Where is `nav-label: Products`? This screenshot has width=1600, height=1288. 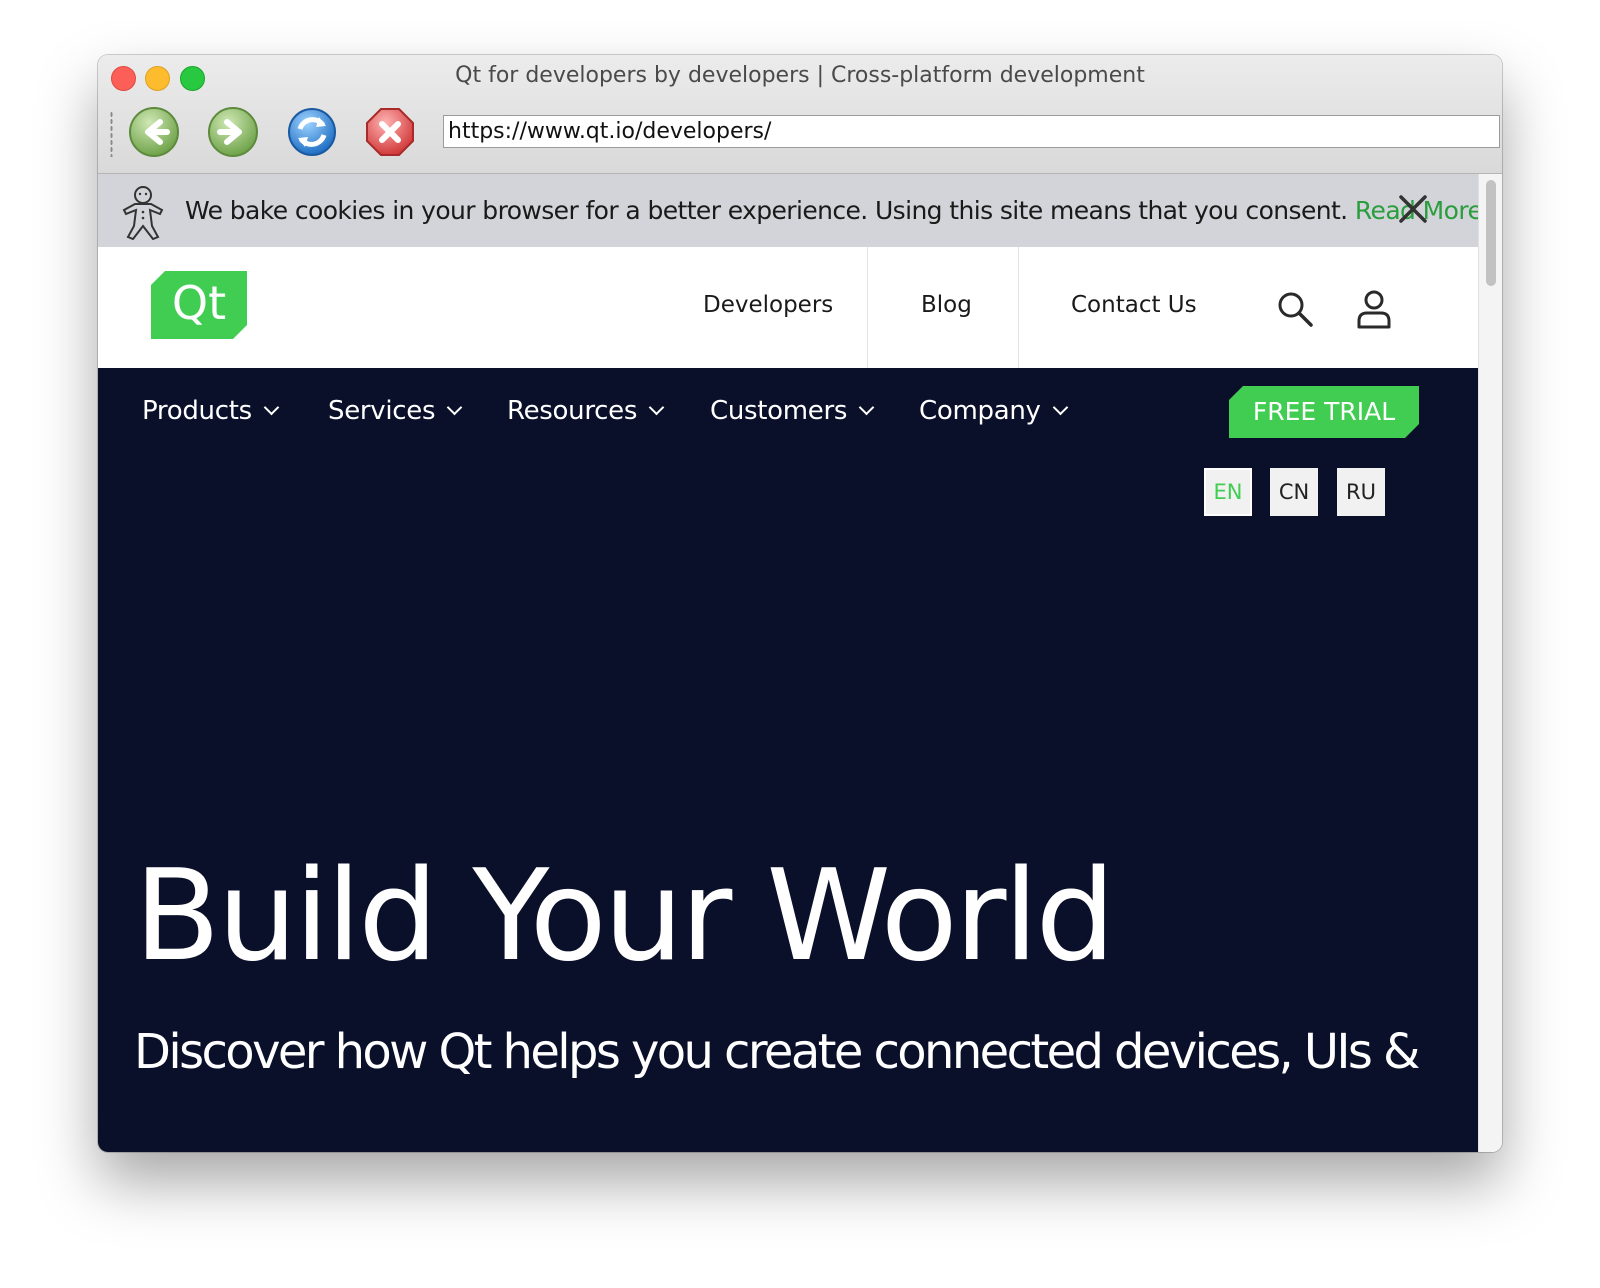 nav-label: Products is located at coordinates (197, 411).